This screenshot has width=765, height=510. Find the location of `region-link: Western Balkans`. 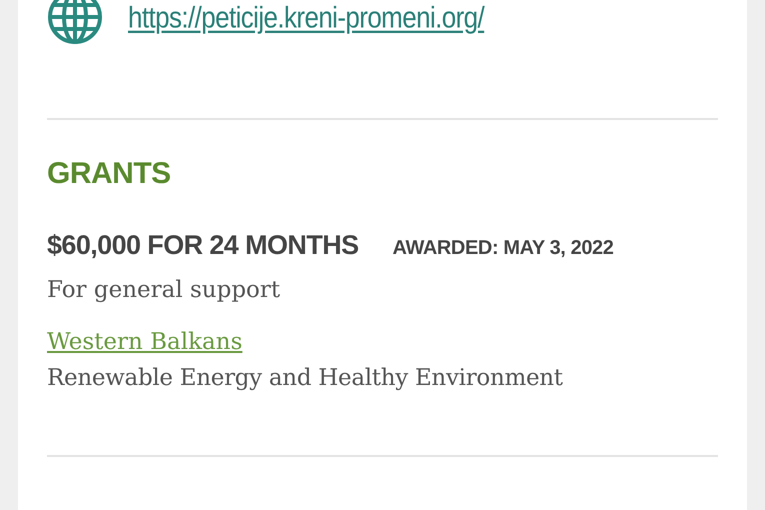

region-link: Western Balkans is located at coordinates (144, 342).